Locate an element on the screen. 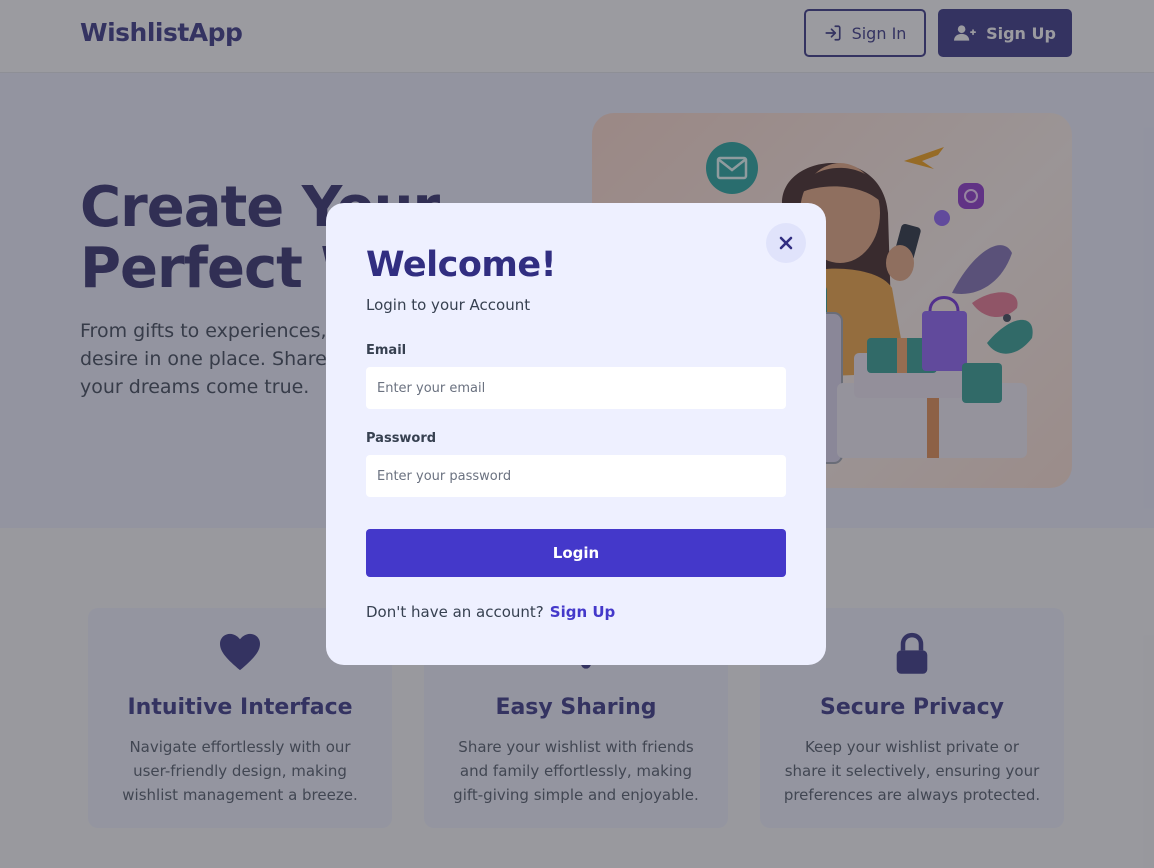  close-button is located at coordinates (786, 243).